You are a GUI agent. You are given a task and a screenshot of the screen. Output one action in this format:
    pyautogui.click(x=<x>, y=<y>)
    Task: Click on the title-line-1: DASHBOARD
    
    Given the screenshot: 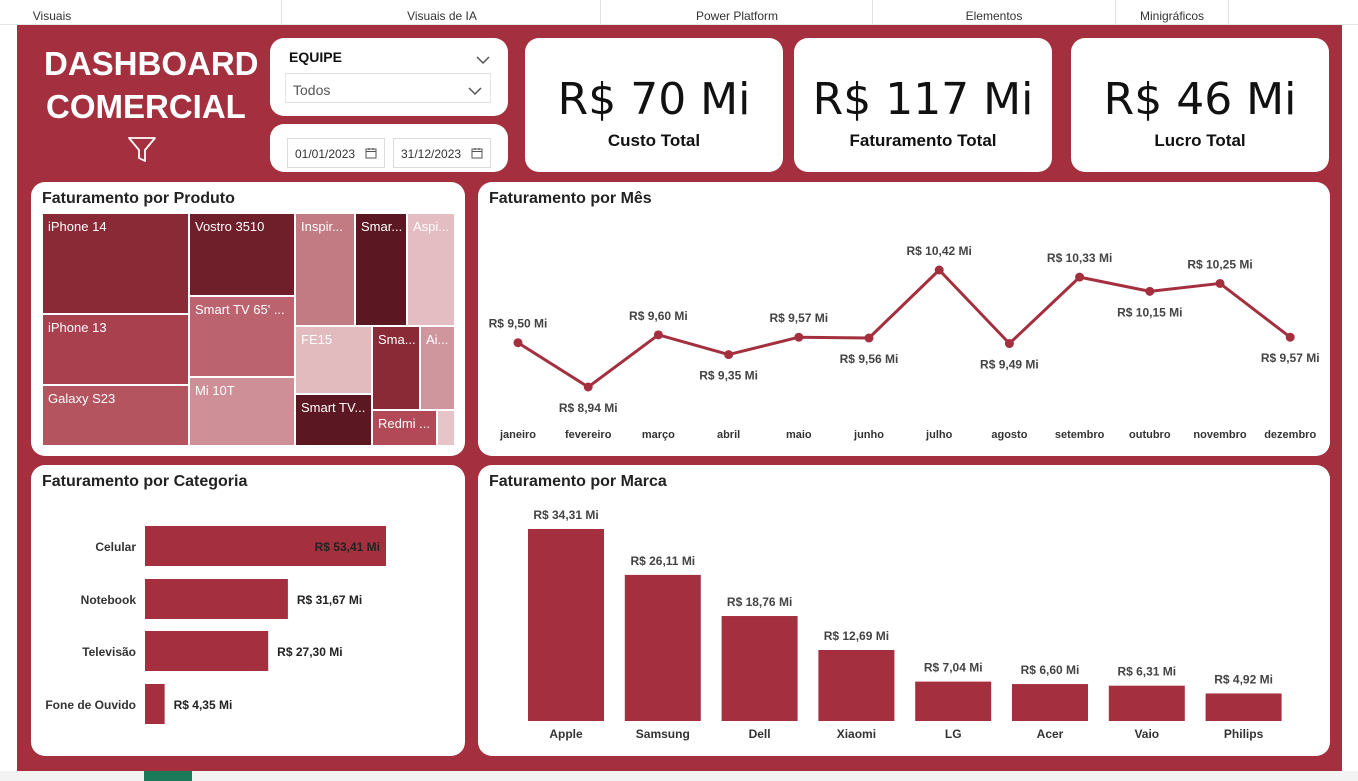 What is the action you would take?
    pyautogui.click(x=151, y=63)
    